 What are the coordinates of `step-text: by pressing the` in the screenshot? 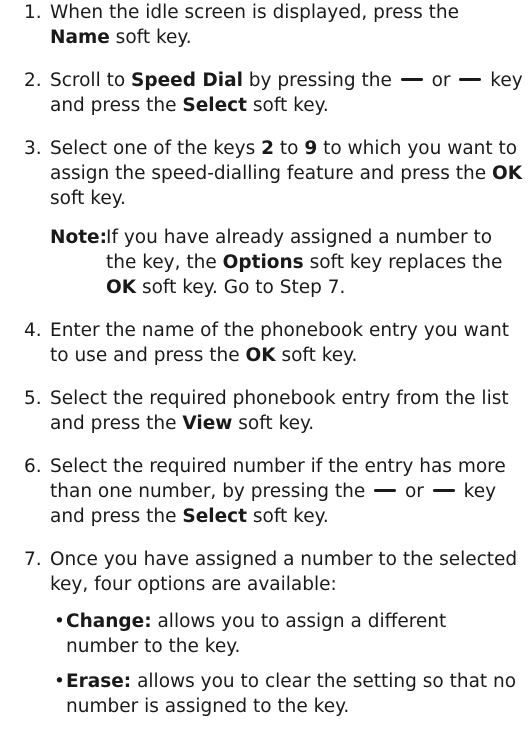 It's located at (320, 80).